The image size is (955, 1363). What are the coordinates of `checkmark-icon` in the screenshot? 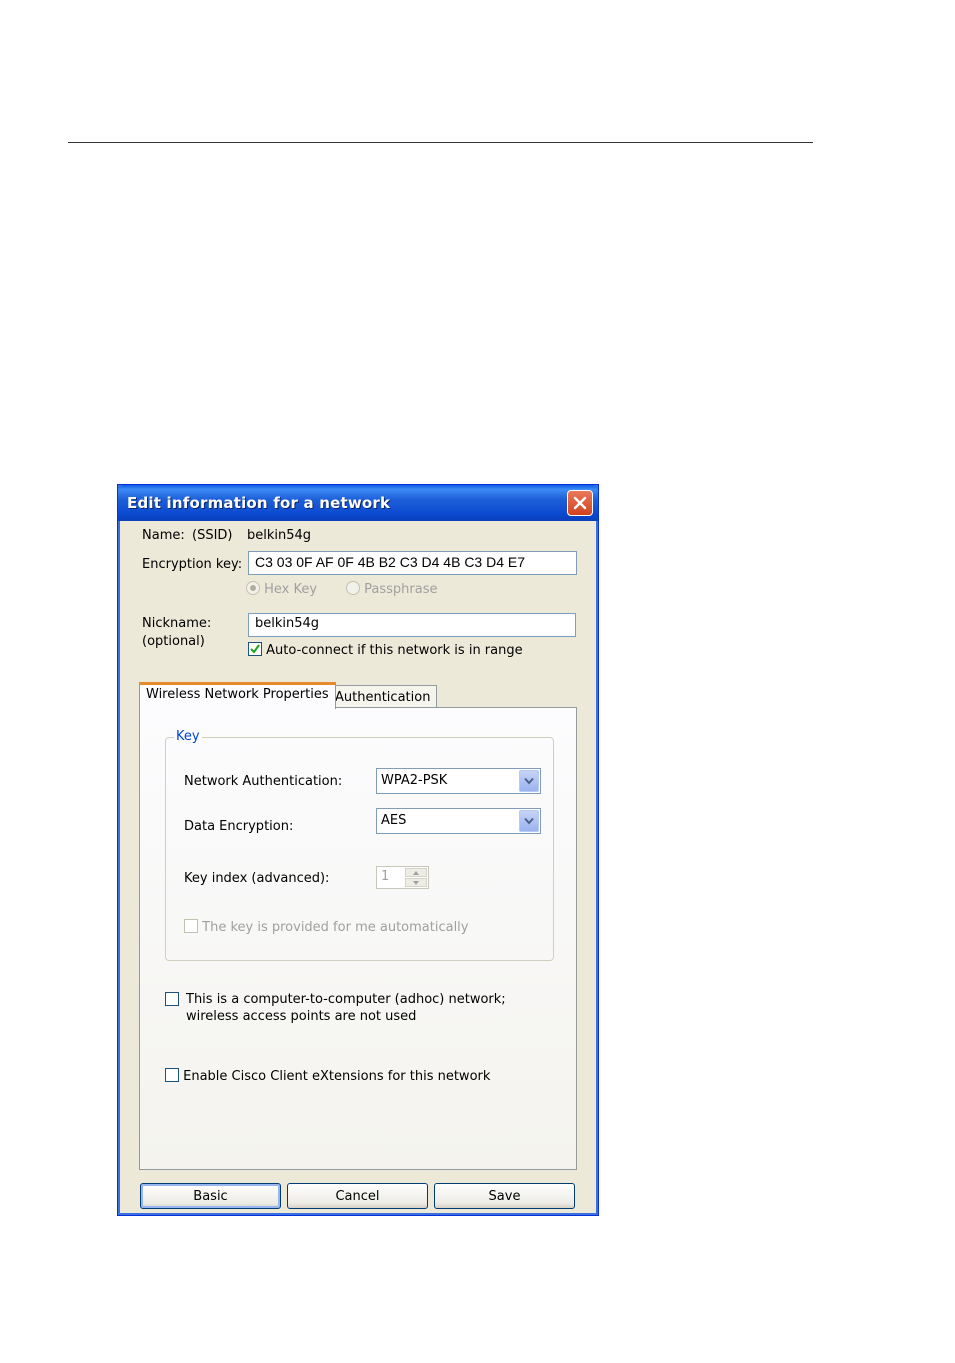 It's located at (255, 649).